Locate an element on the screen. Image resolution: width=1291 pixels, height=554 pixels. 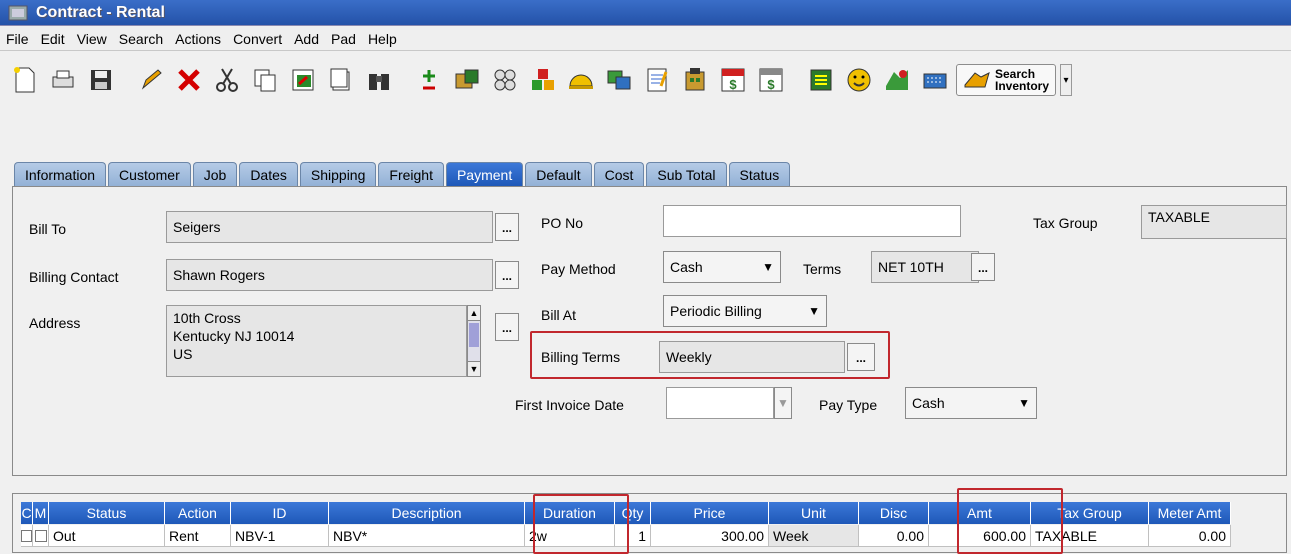
tab-default: Default is located at coordinates (558, 174).